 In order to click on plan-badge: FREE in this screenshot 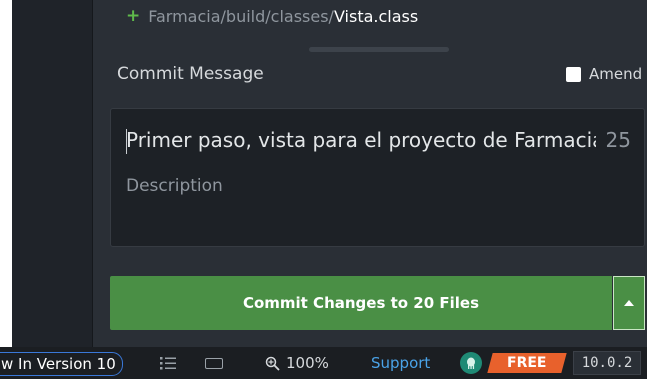, I will do `click(527, 363)`.